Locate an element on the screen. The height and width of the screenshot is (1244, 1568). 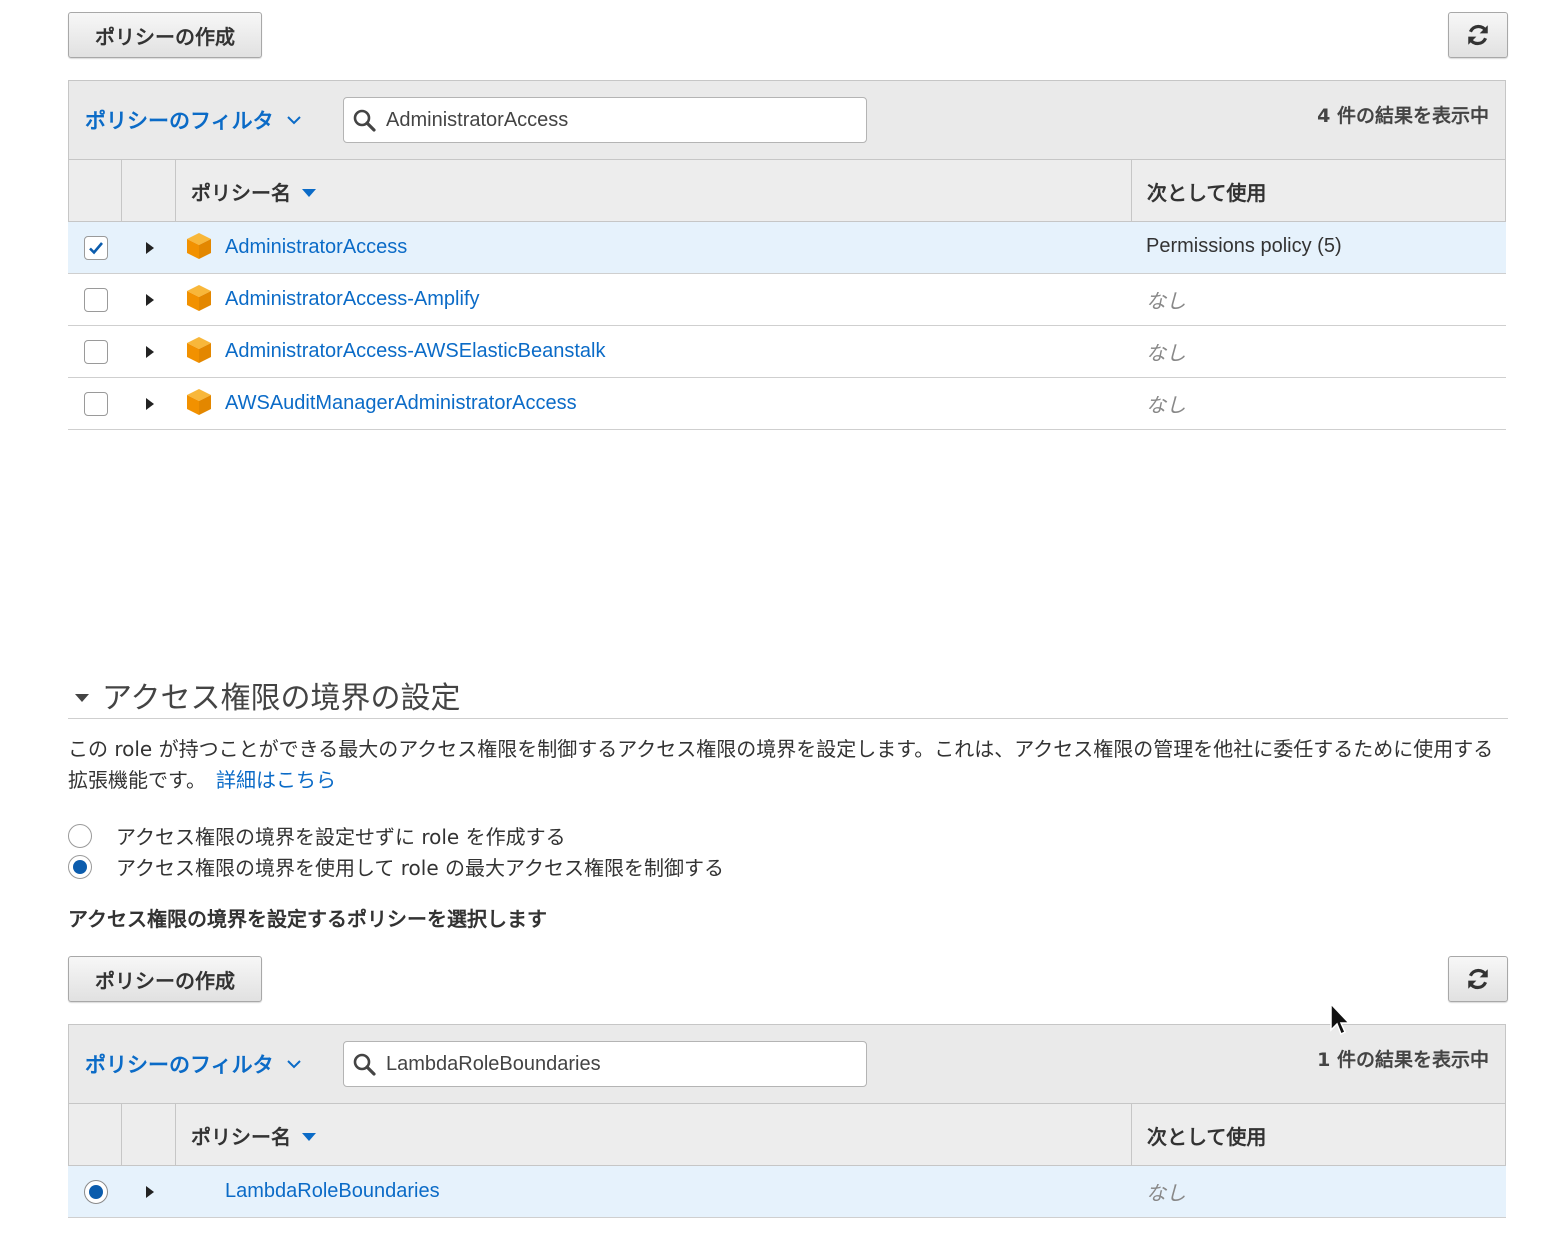
boundary-section-header: アクセス権限の境界の設定 is located at coordinates (788, 695).